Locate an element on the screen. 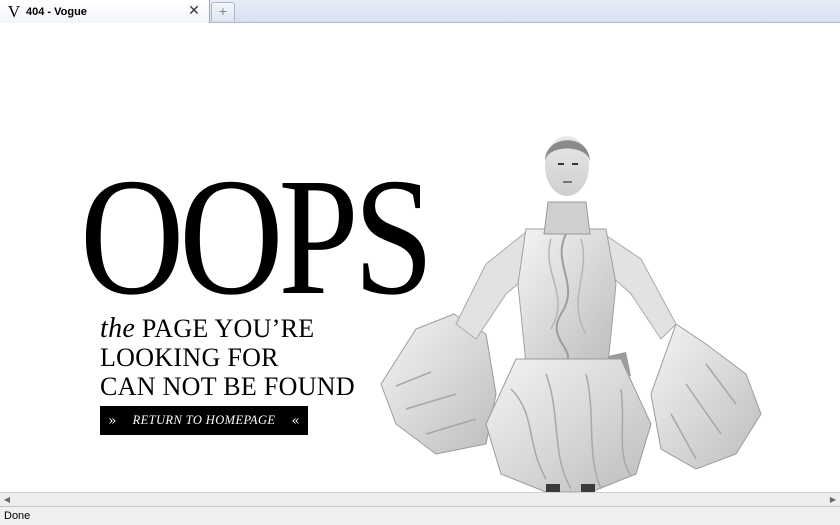 The height and width of the screenshot is (525, 840). message-line-2: LOOKING FOR is located at coordinates (189, 357).